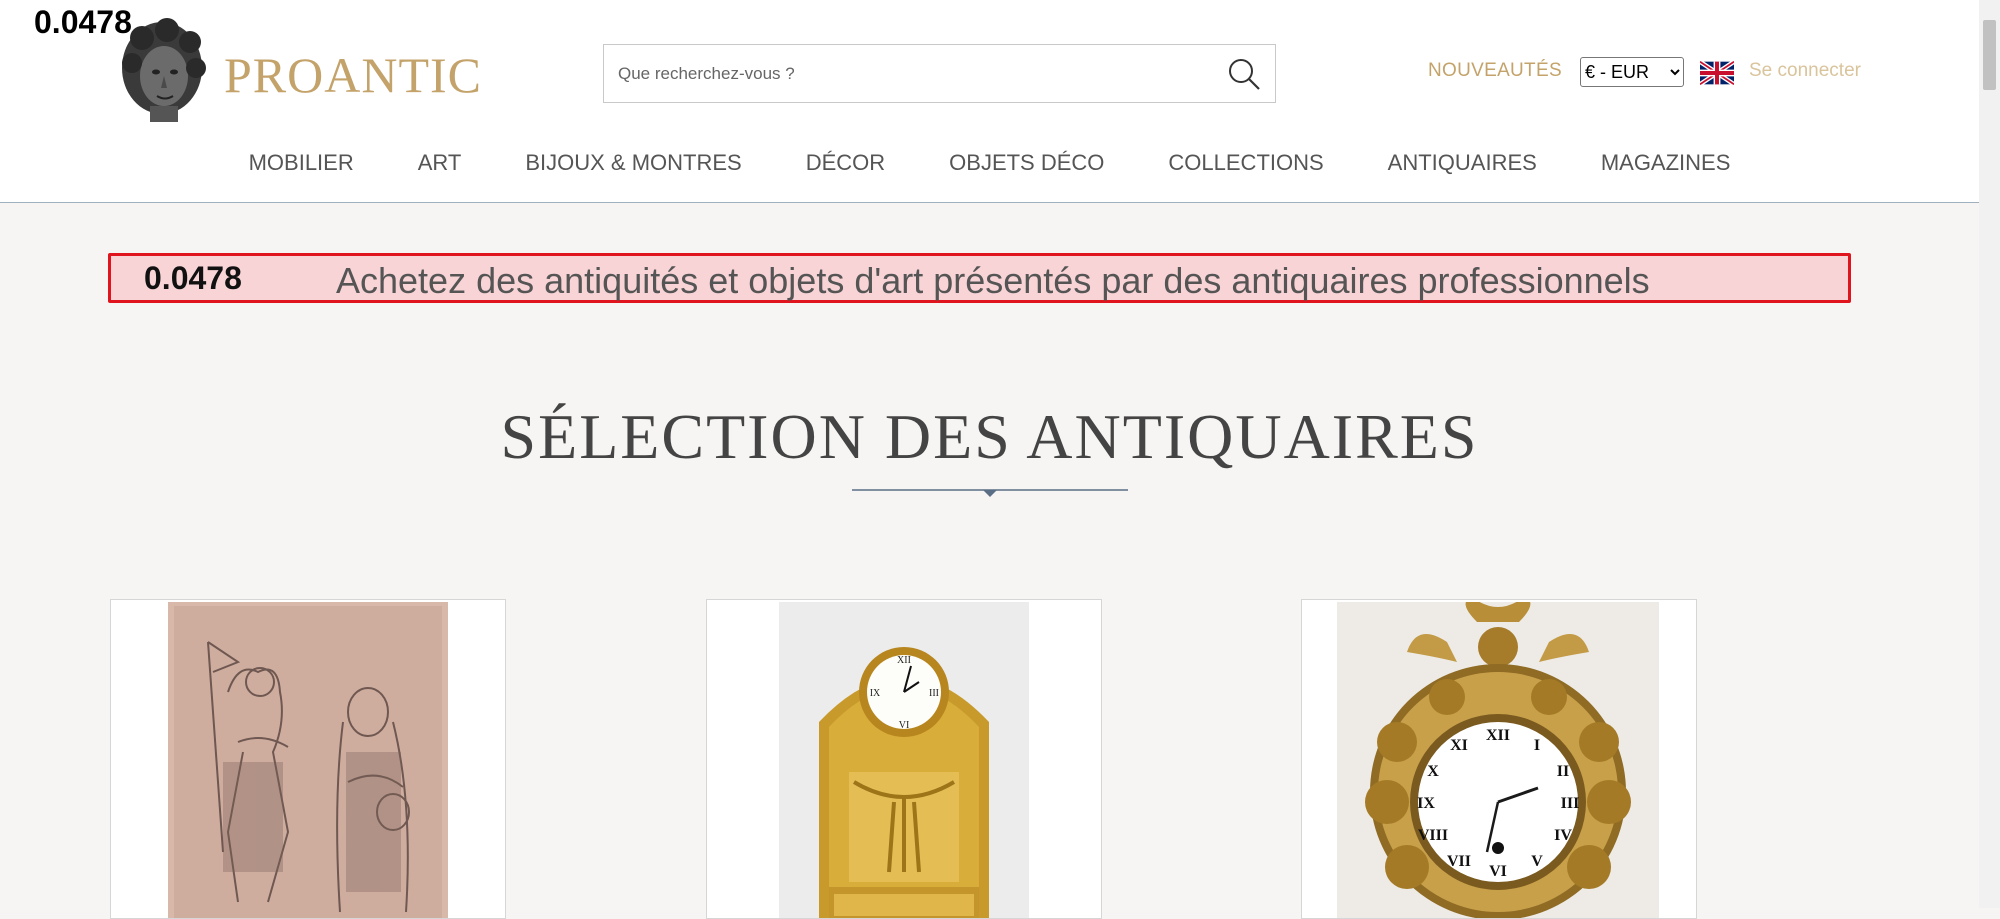 The image size is (2000, 919). I want to click on nav-item-decor: DÉCOR, so click(845, 164).